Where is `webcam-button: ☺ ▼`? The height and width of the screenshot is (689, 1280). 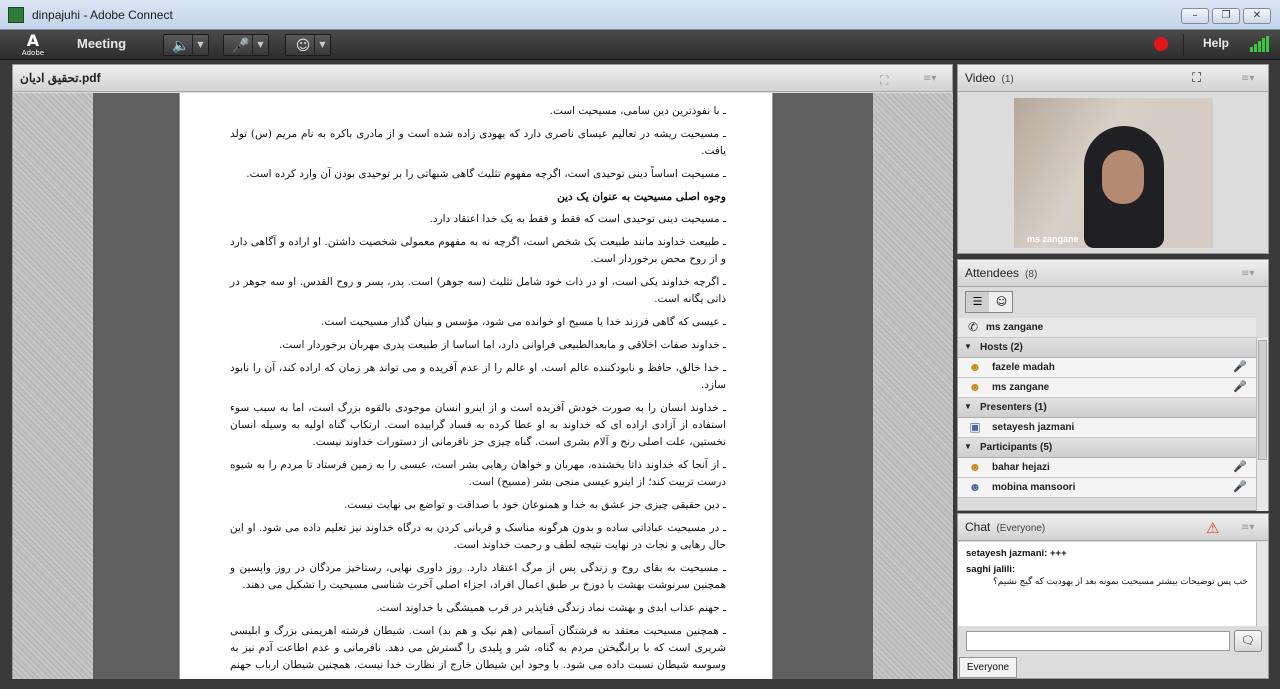 webcam-button: ☺ ▼ is located at coordinates (308, 45).